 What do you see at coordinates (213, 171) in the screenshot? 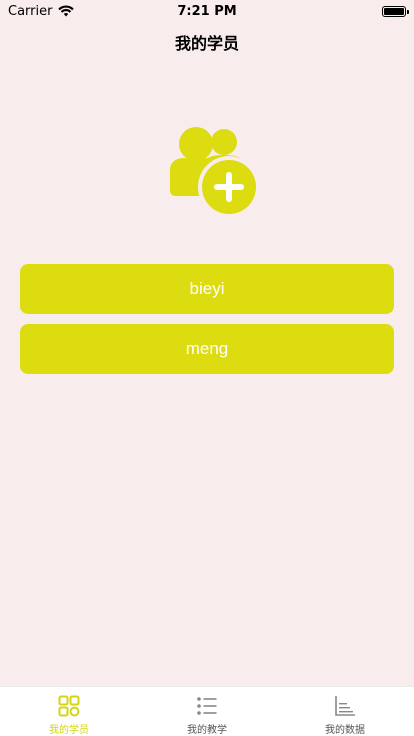
I see `add-user-group-icon` at bounding box center [213, 171].